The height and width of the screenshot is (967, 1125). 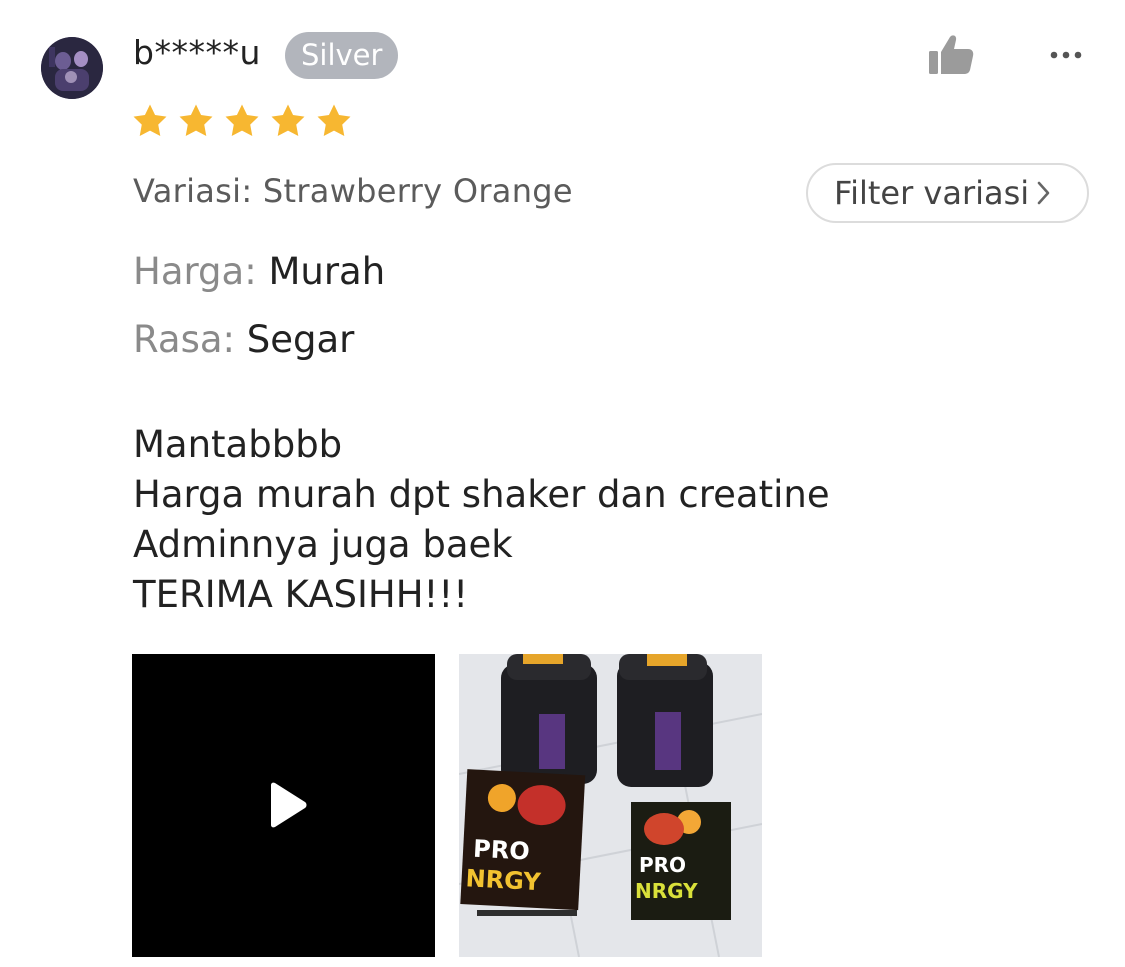 What do you see at coordinates (300, 339) in the screenshot?
I see `attribute-value: Segar` at bounding box center [300, 339].